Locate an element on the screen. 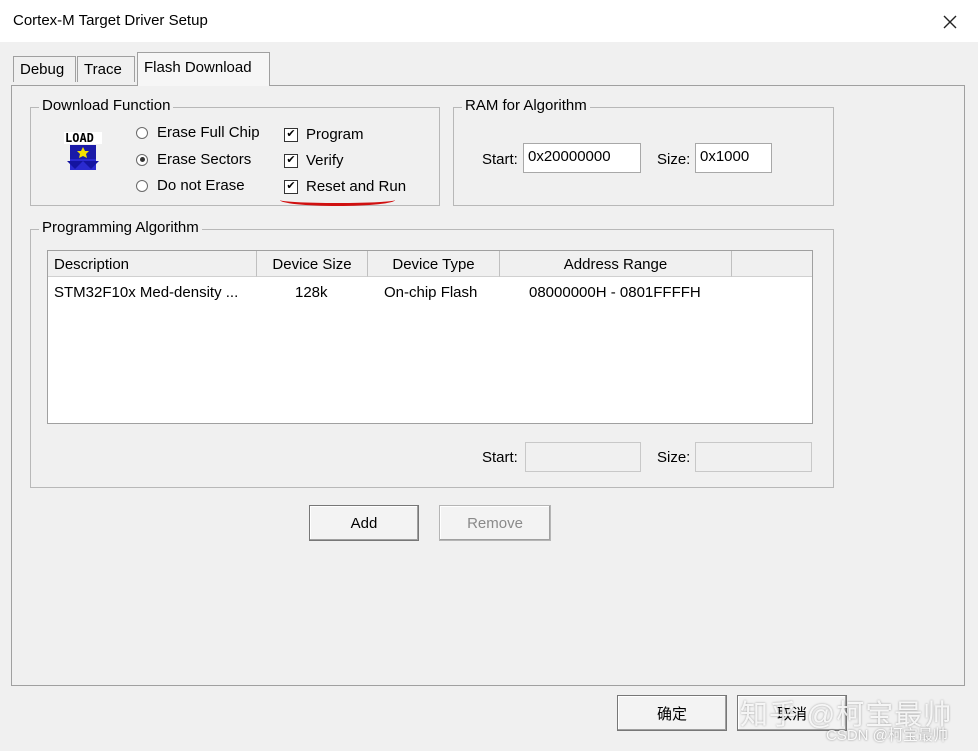  ram-for-algorithm-legend: RAM for Algorithm is located at coordinates (526, 105).